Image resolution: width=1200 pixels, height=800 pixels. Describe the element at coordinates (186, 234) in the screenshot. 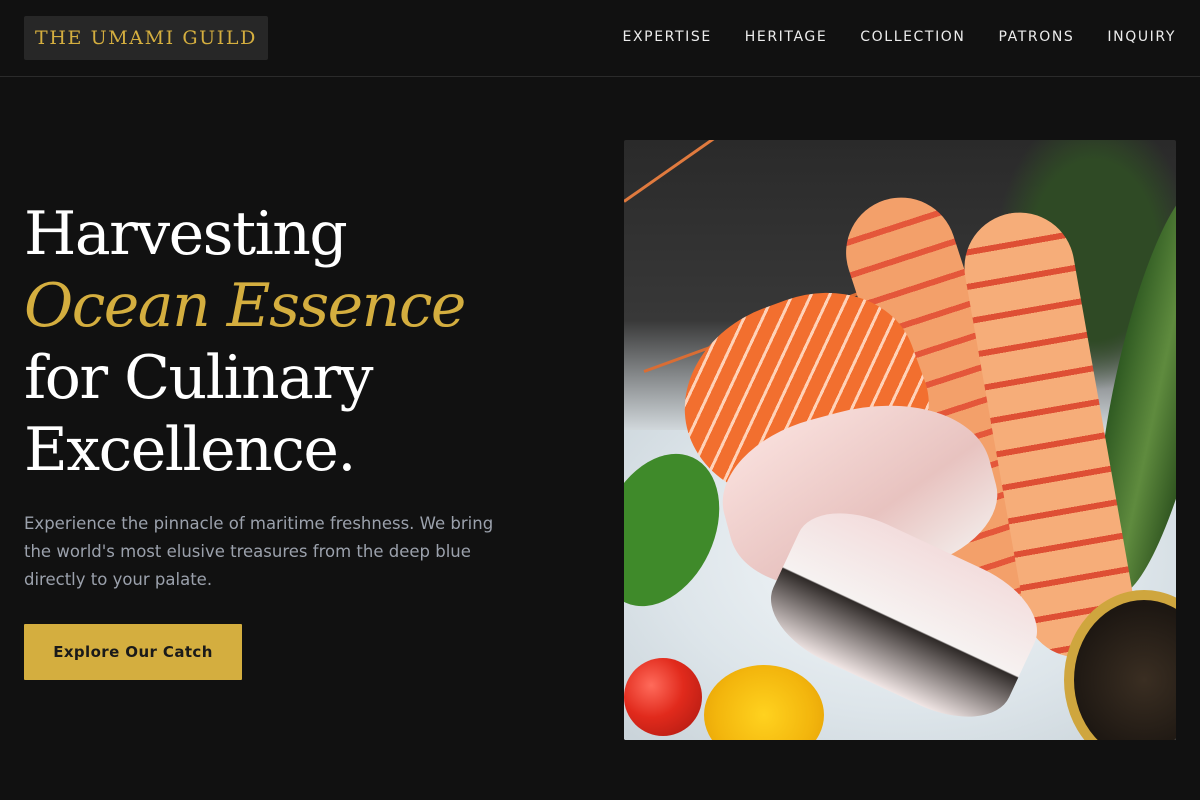

I see `hero-title-line-1: Harvesting` at that location.